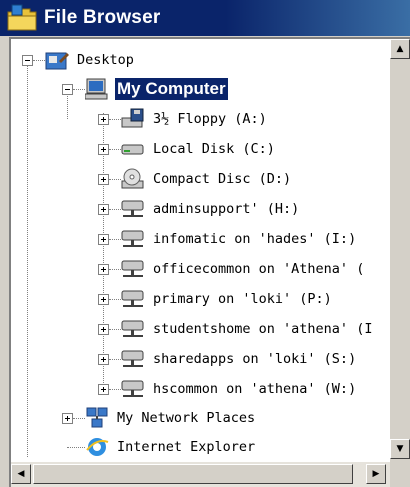  What do you see at coordinates (255, 239) in the screenshot?
I see `drive-label: infomatic on 'hades' (I:)` at bounding box center [255, 239].